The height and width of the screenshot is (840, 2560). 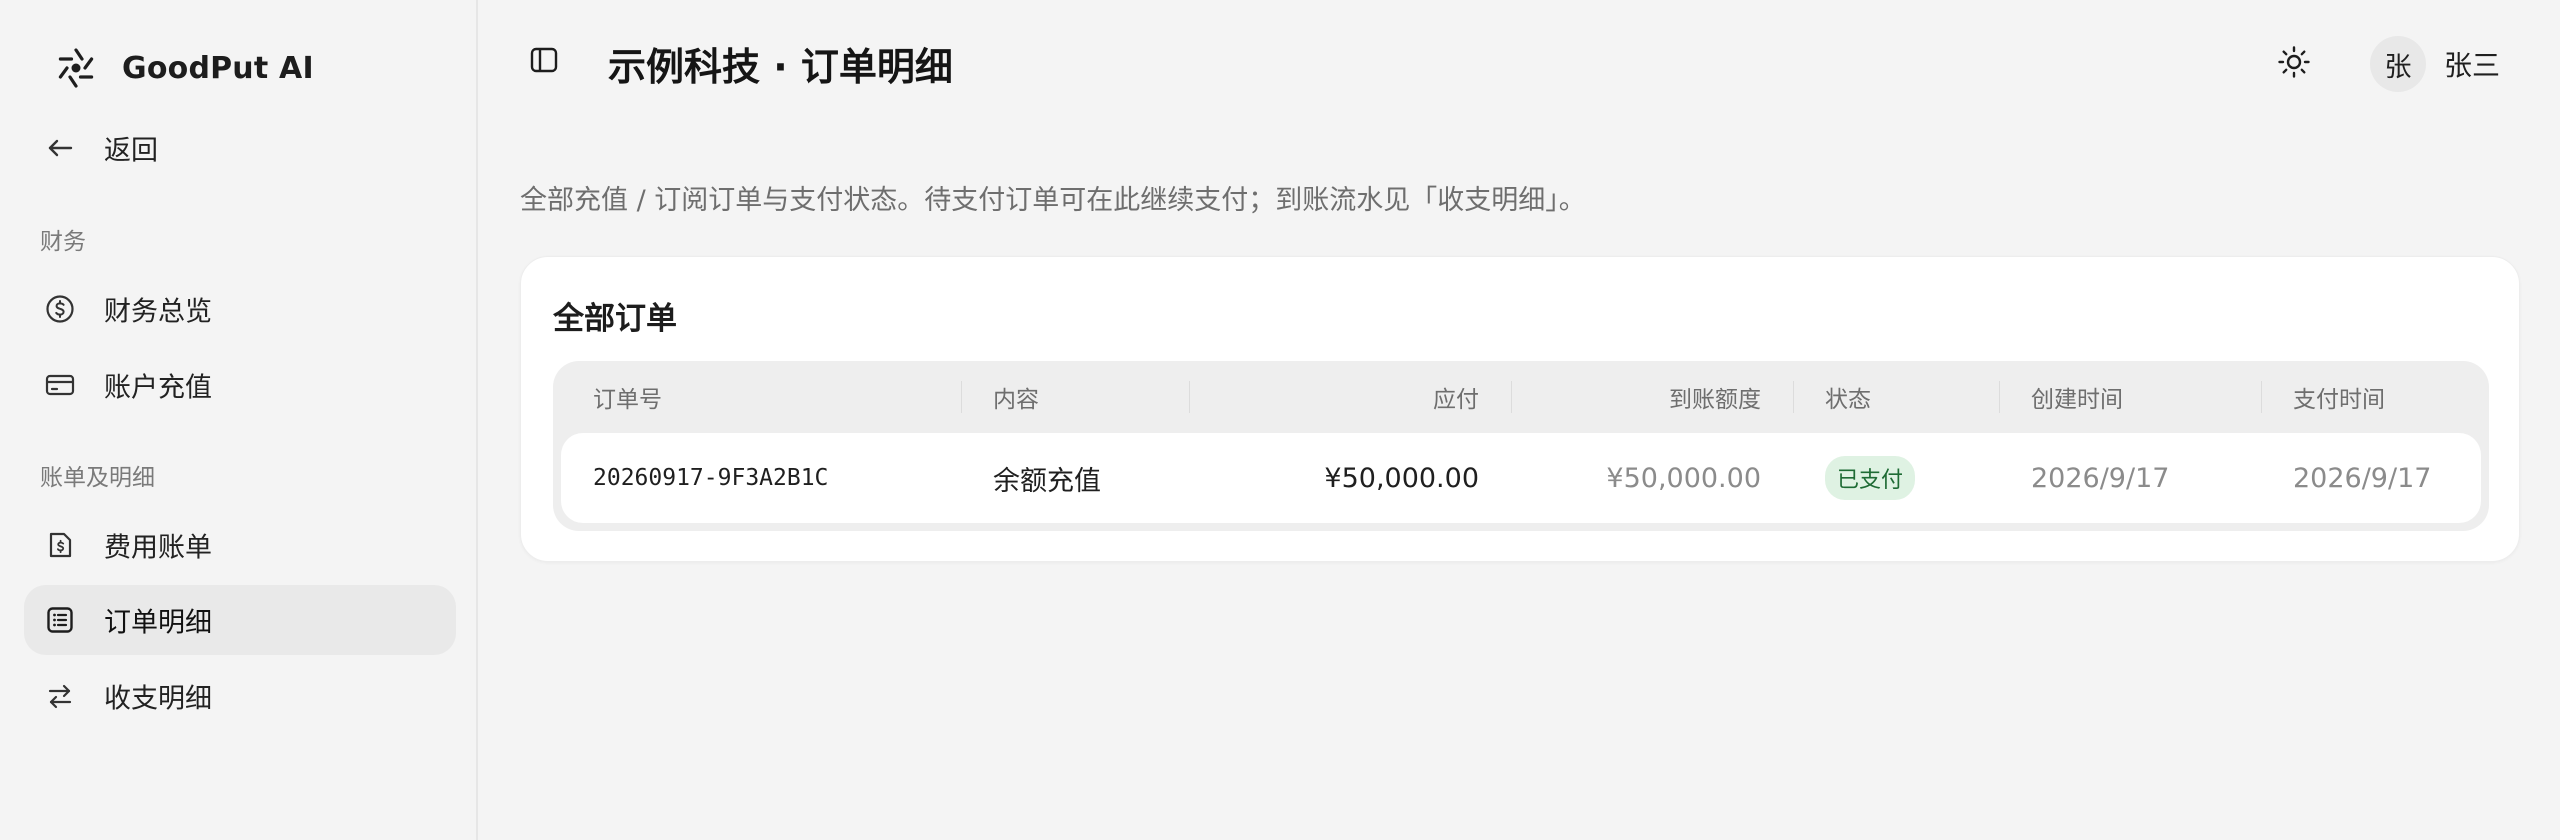 What do you see at coordinates (60, 620) in the screenshot?
I see `list-icon` at bounding box center [60, 620].